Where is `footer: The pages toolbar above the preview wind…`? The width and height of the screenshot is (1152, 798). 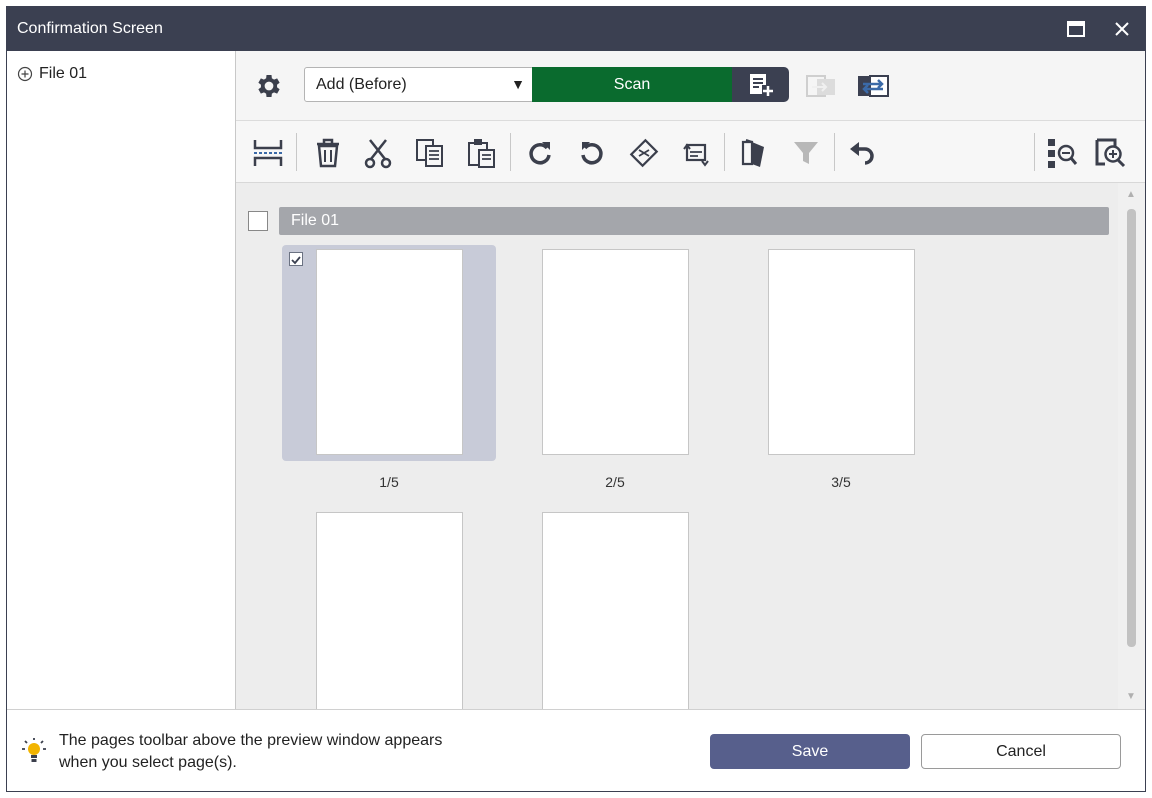
footer: The pages toolbar above the preview wind… is located at coordinates (576, 750).